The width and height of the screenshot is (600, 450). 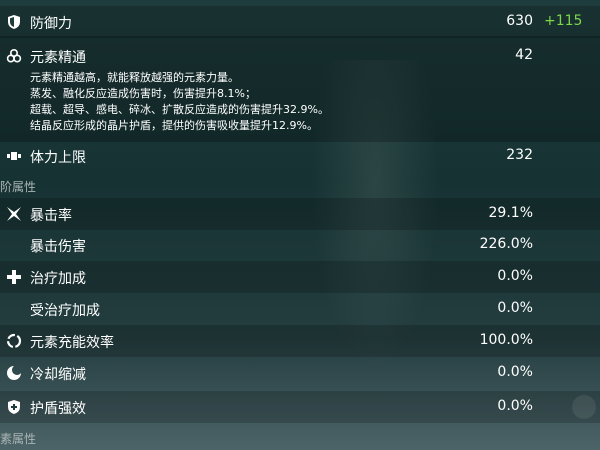 I want to click on stat-label: 暴击率, so click(x=51, y=216).